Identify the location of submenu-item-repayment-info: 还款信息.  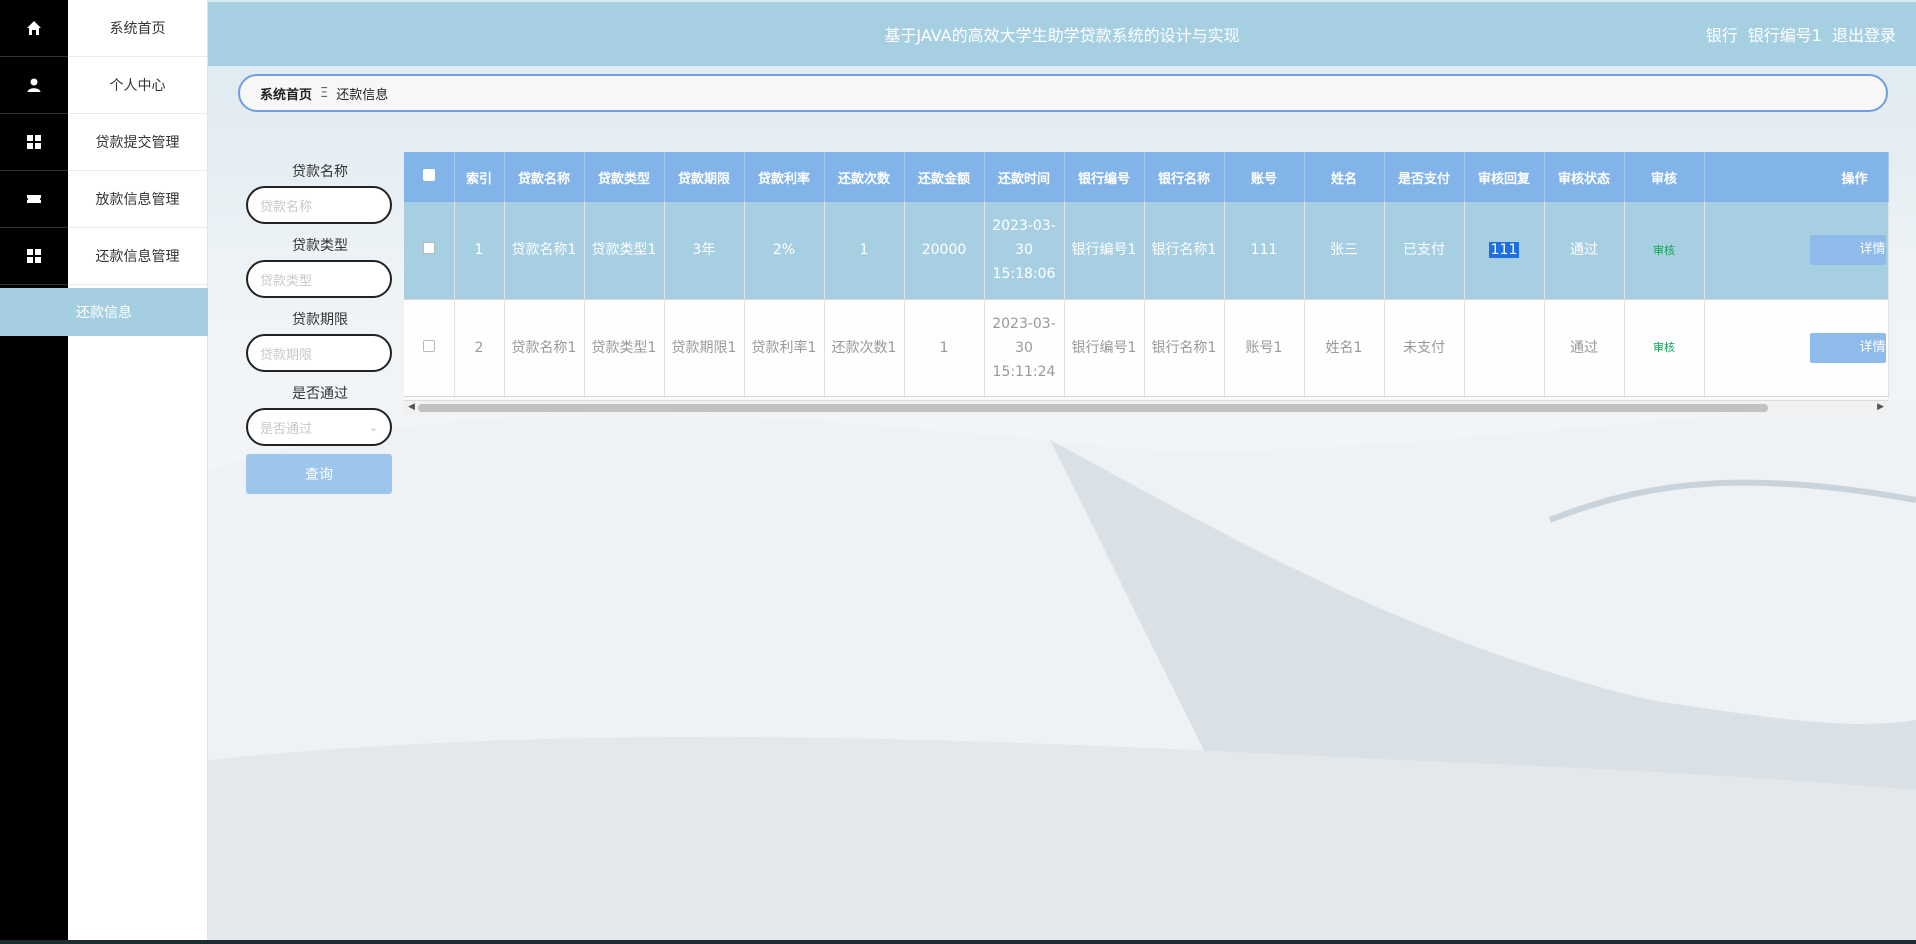
(104, 312).